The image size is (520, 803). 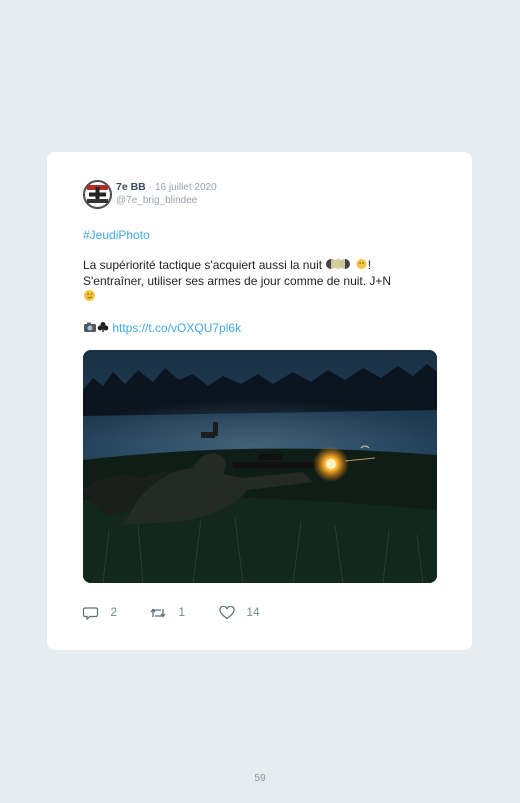 What do you see at coordinates (166, 200) in the screenshot?
I see `author-handle: @7e_brig_blindee` at bounding box center [166, 200].